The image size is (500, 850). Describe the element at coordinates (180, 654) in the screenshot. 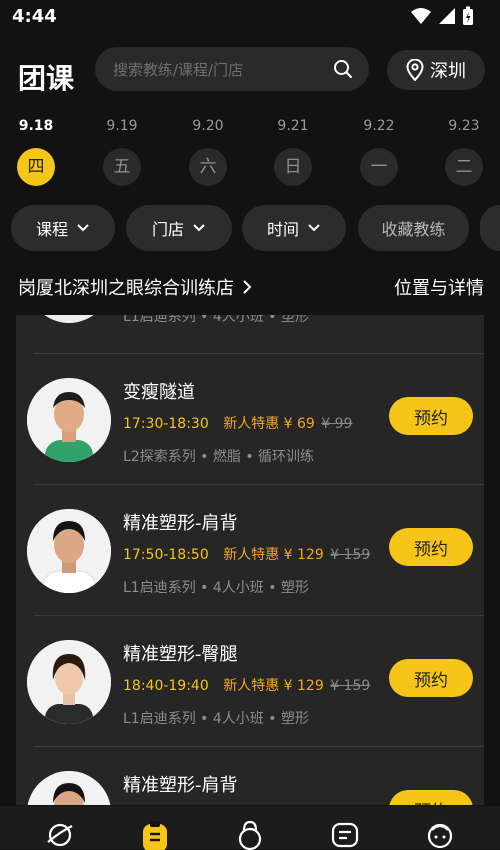

I see `class-title: 精准塑形-臀腿` at that location.